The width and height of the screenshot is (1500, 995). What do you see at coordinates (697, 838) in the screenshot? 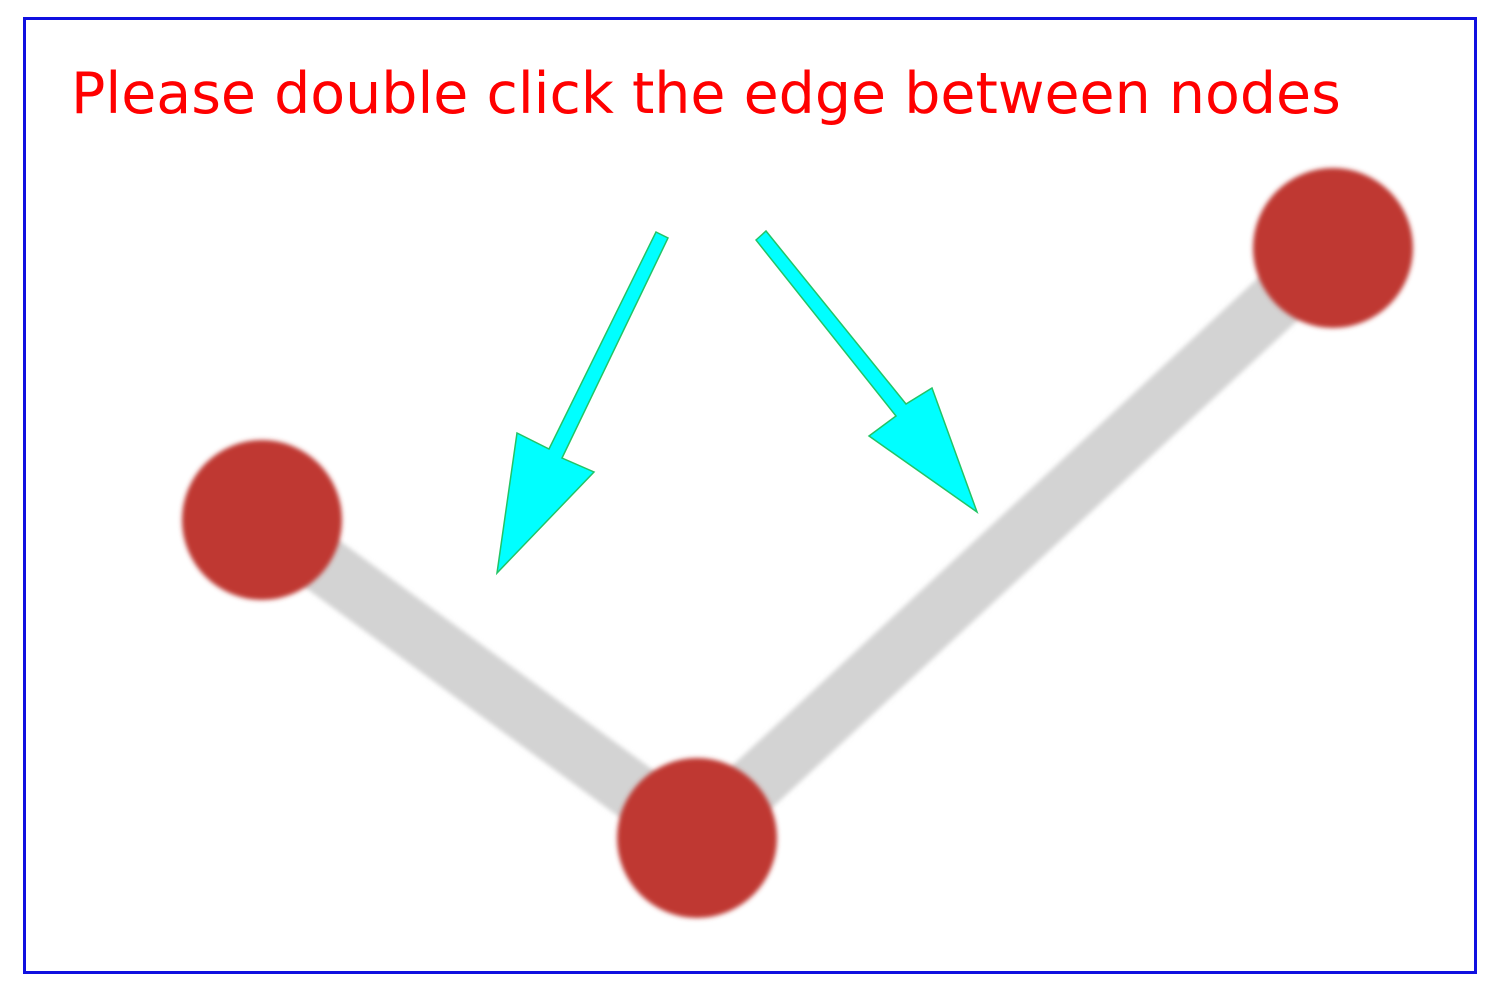
I see `node-bottom` at bounding box center [697, 838].